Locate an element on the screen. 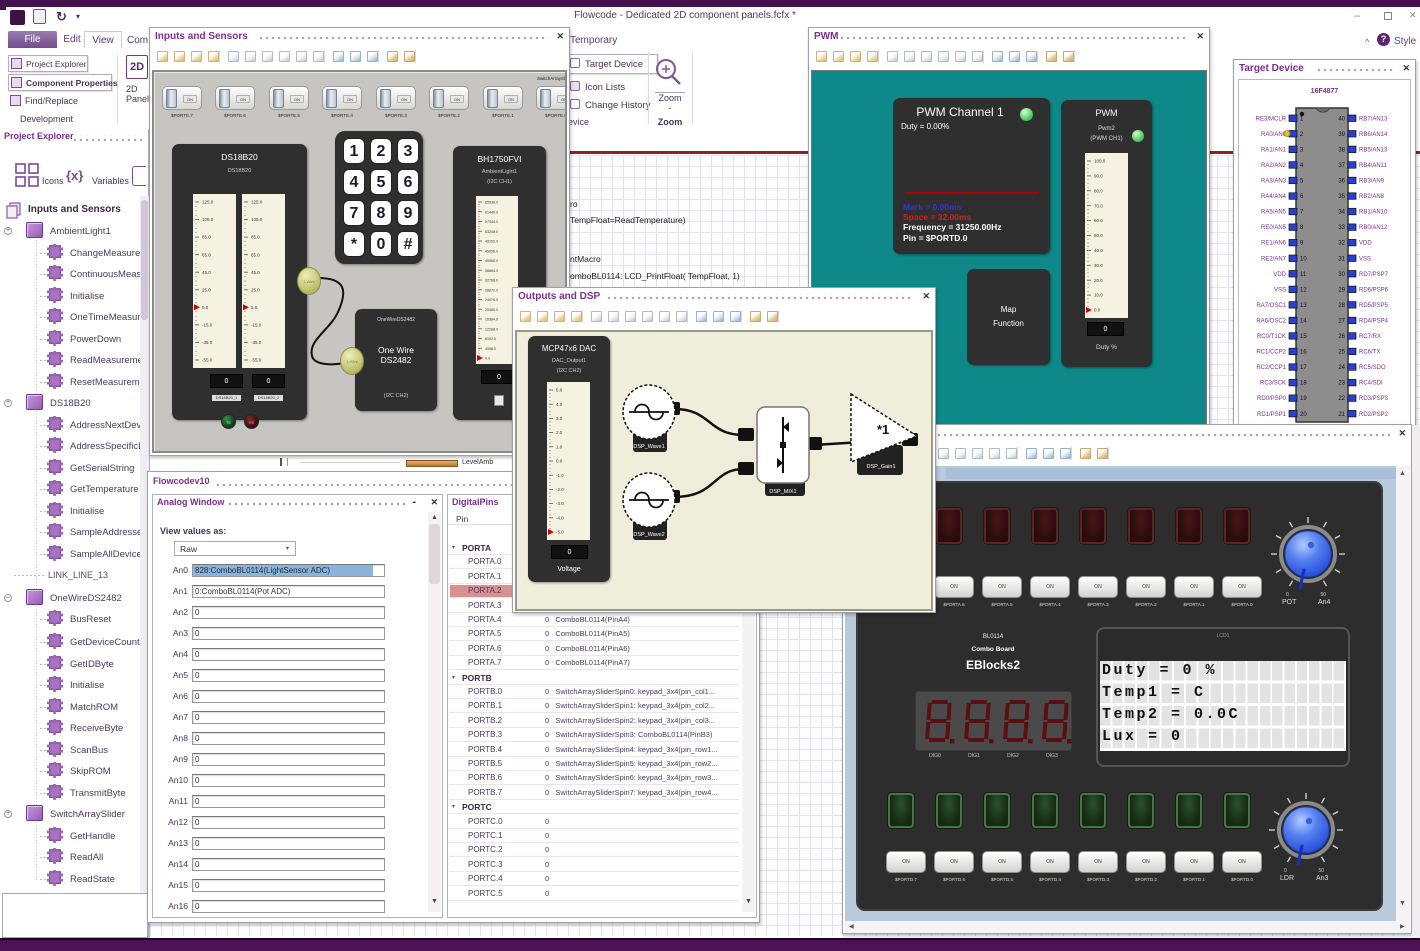 Image resolution: width=1420 pixels, height=951 pixels. svg-text: 60.0 is located at coordinates (1098, 220).